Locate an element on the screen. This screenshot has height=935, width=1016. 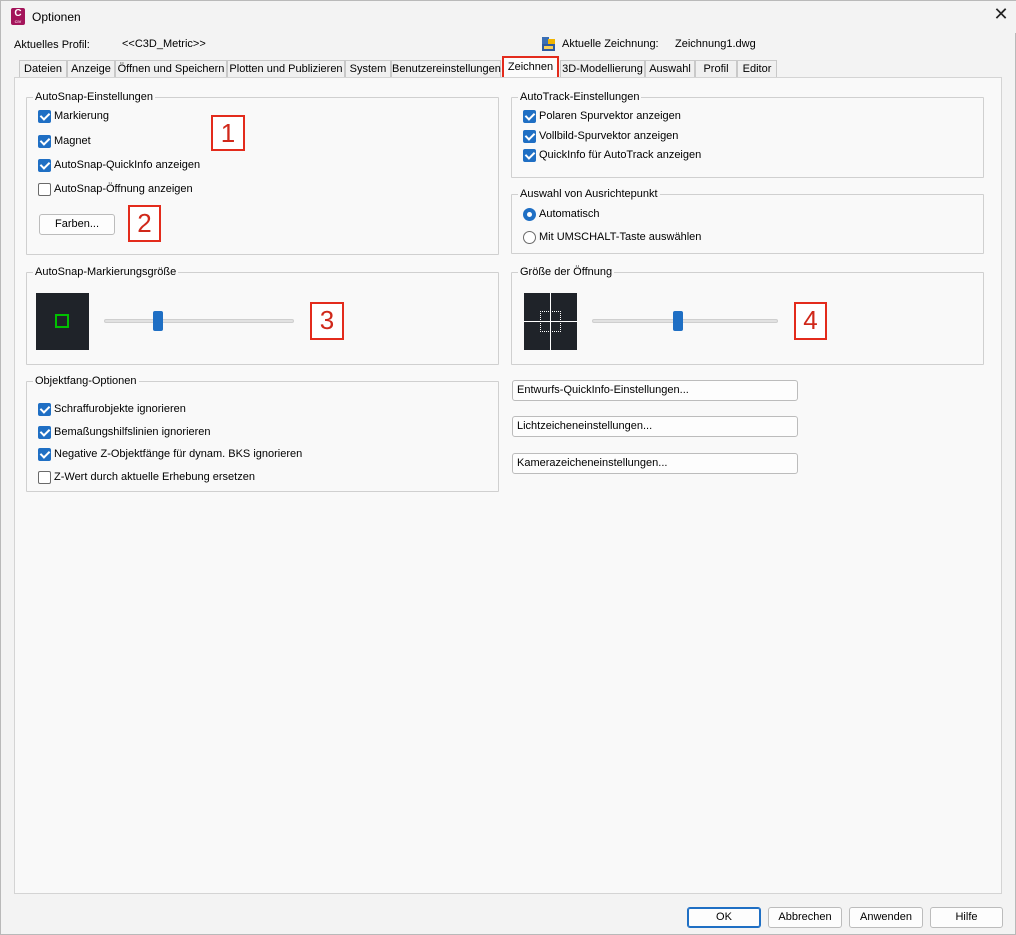
marker-size-title: AutoSnap-Markierungsgröße is located at coordinates (106, 272).